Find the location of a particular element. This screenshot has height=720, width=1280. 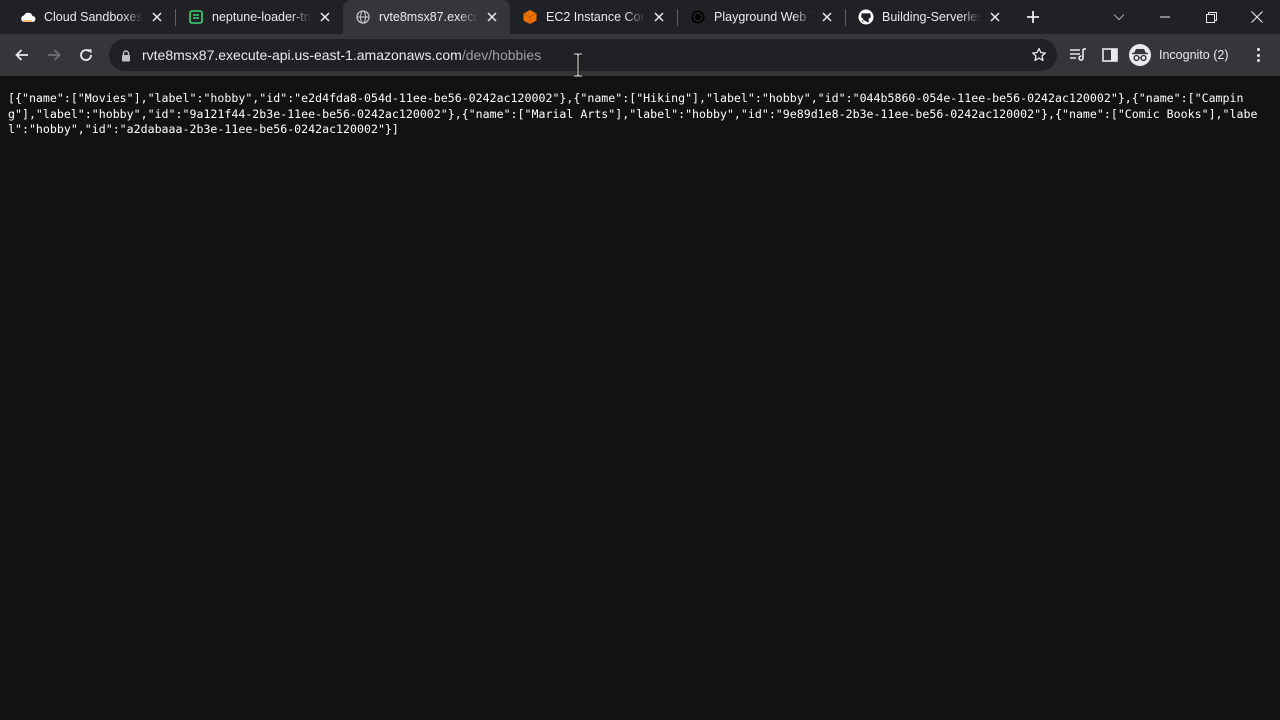

tab-title: EC2 Instance Connect is located at coordinates (595, 17).